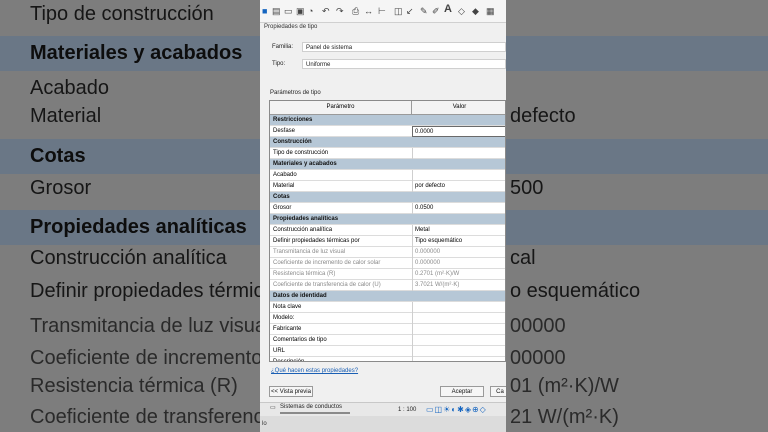 The height and width of the screenshot is (432, 768). I want to click on scale-value: 1 : 100, so click(407, 410).